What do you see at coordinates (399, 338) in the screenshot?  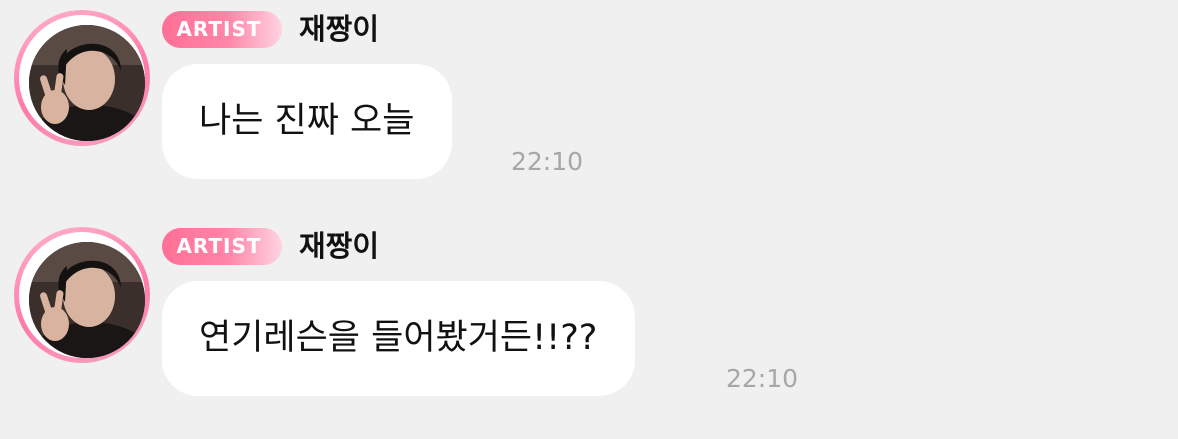 I see `message-bubble: 연기레슨을 들어봤거든!!??` at bounding box center [399, 338].